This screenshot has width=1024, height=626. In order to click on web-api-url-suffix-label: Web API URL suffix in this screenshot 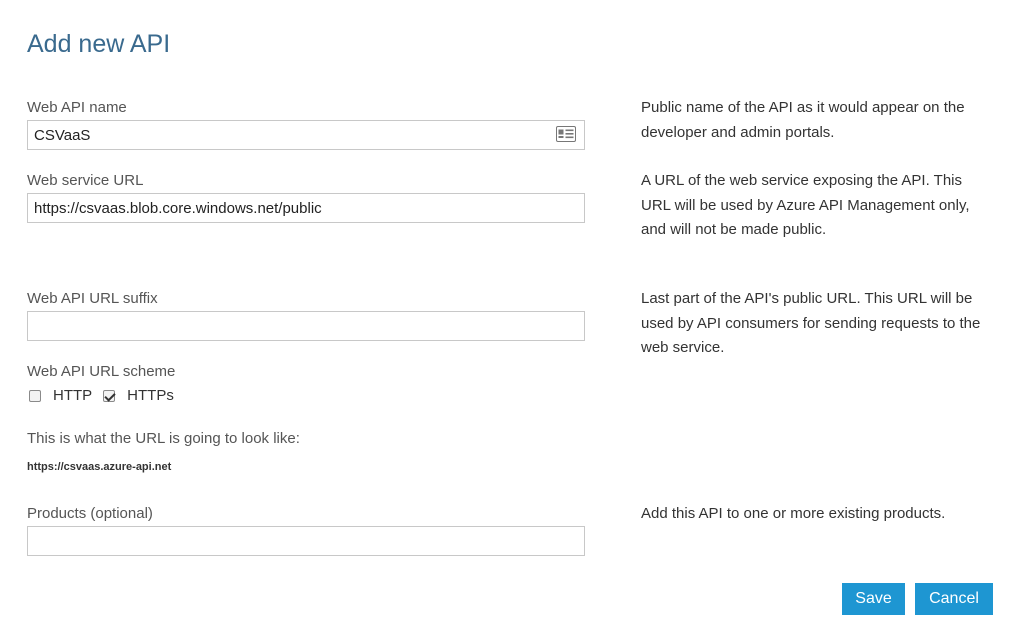, I will do `click(92, 298)`.